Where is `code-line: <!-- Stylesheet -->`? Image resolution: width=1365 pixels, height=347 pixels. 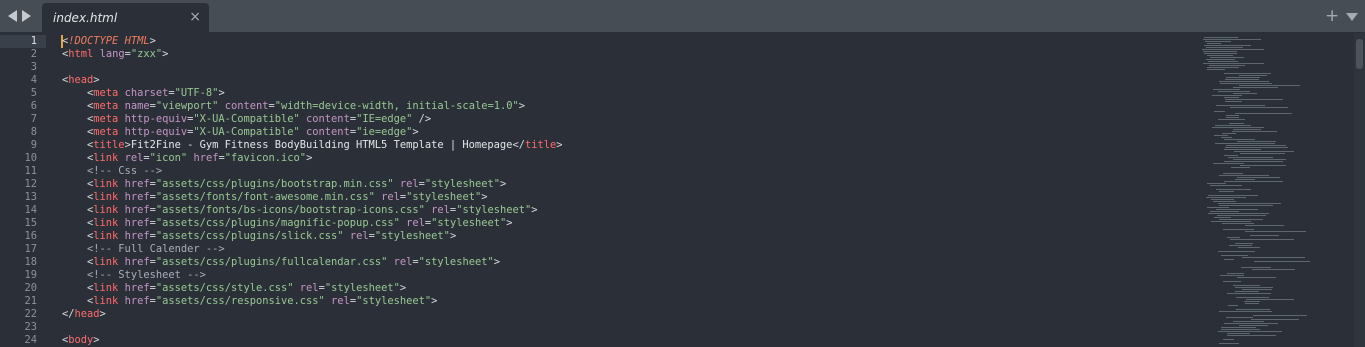
code-line: <!-- Stylesheet --> is located at coordinates (134, 275).